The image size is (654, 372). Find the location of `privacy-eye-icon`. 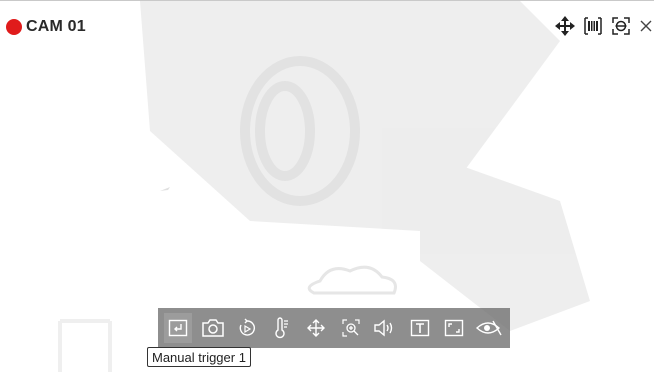

privacy-eye-icon is located at coordinates (488, 328).